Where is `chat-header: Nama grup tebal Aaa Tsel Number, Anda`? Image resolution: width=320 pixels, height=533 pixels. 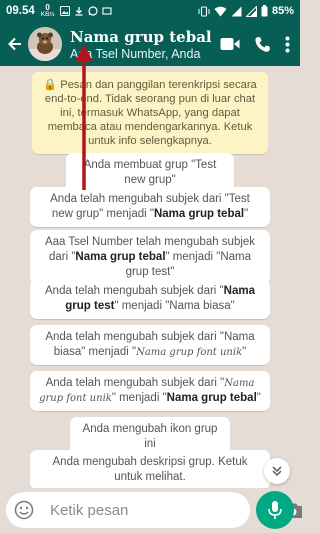
chat-header: Nama grup tebal Aaa Tsel Number, Anda is located at coordinates (150, 44).